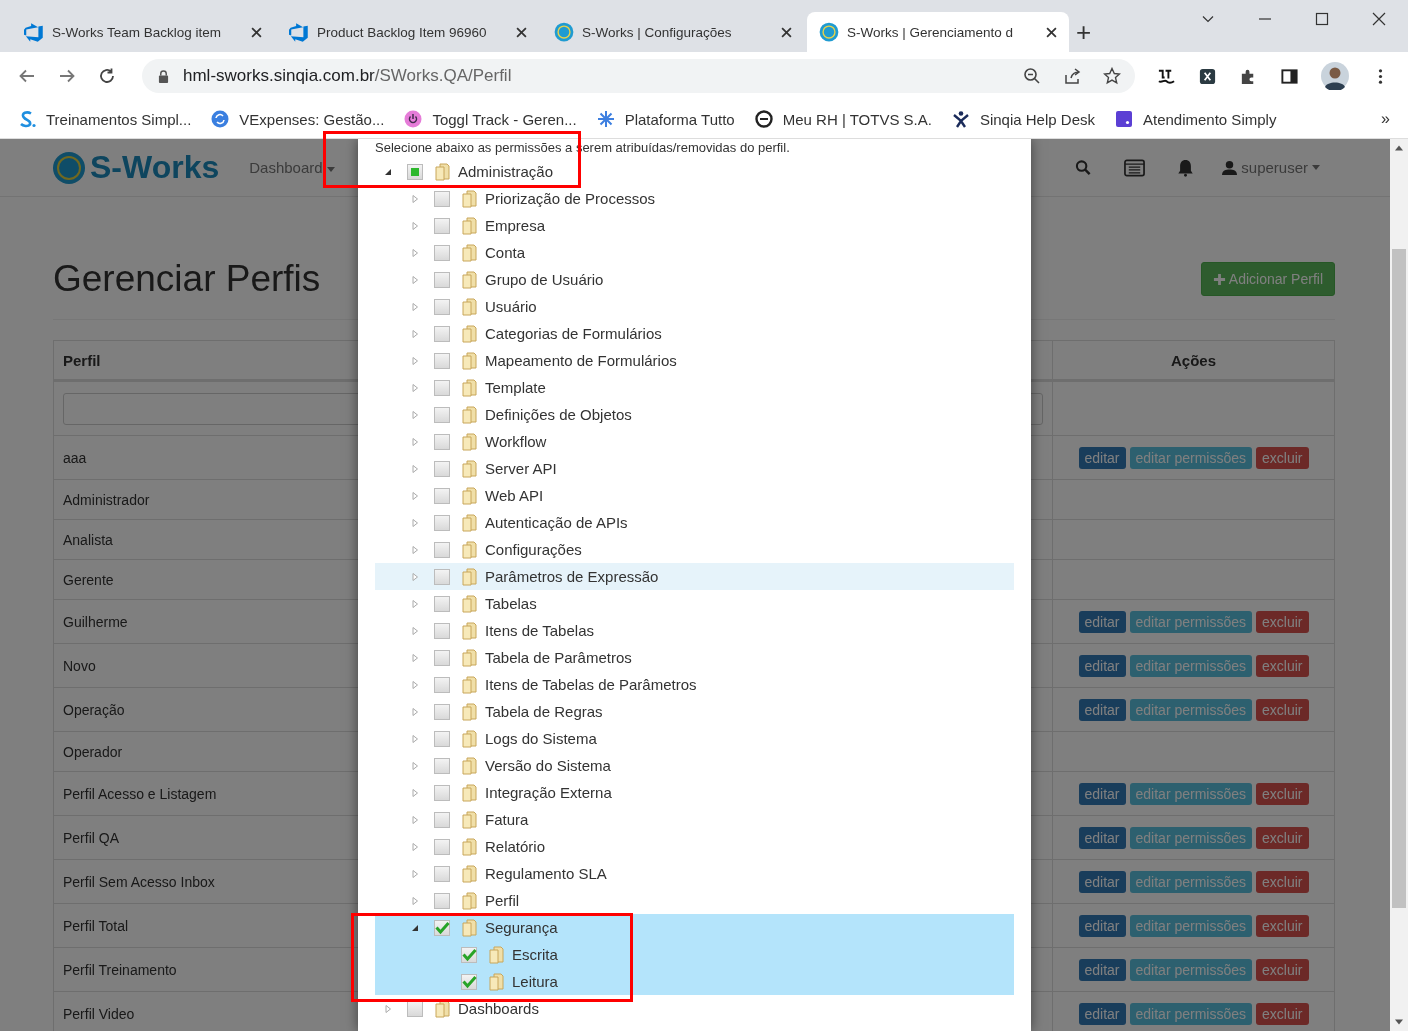  I want to click on sidebar-icon, so click(1289, 76).